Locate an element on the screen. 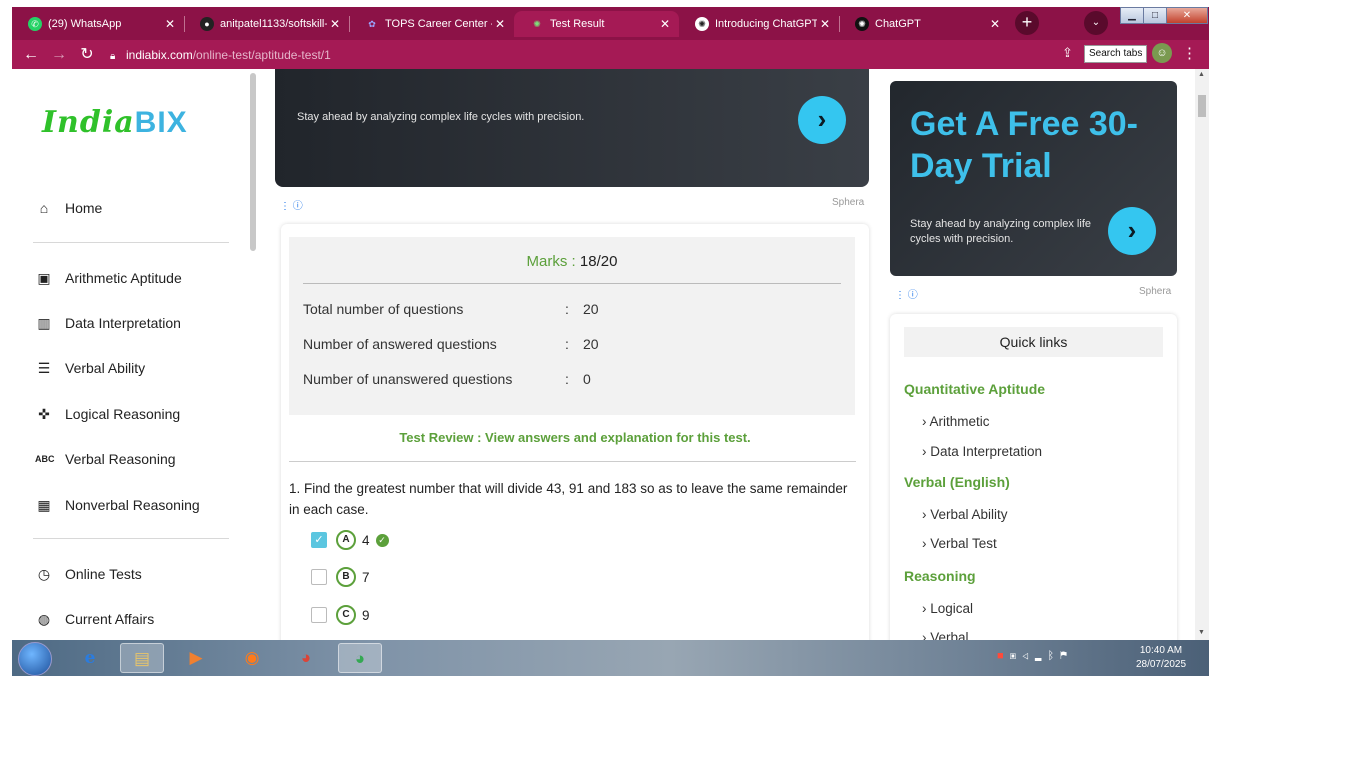 The height and width of the screenshot is (768, 1366). minimize-button: ▁ is located at coordinates (1132, 15).